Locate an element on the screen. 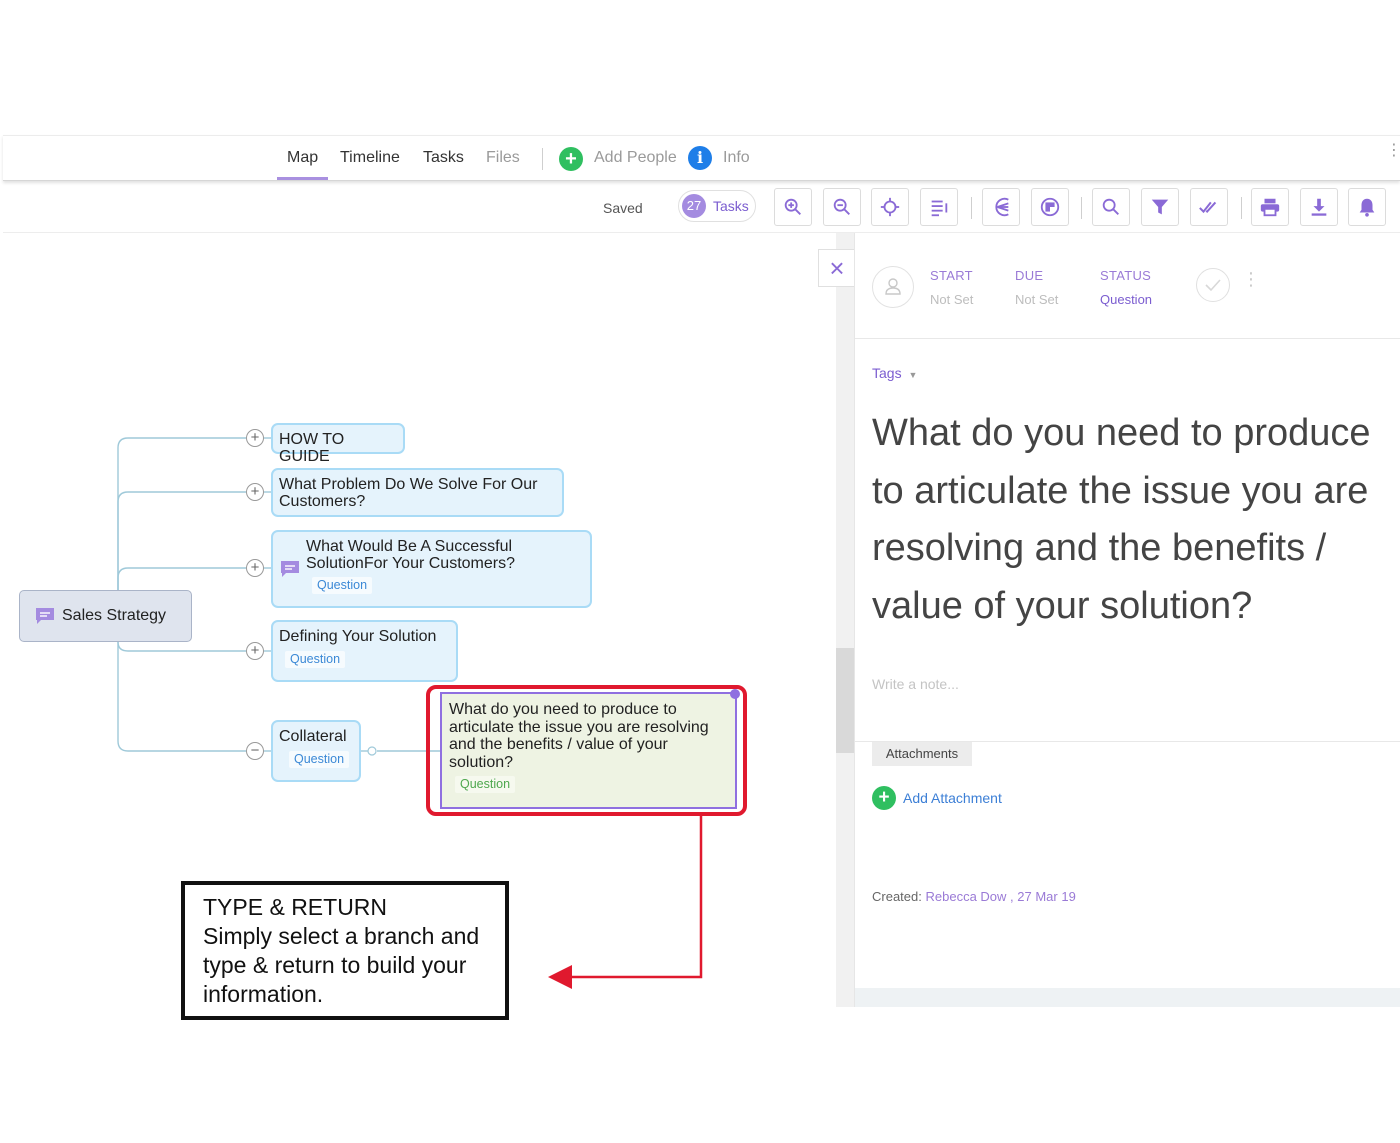  mark-complete-button is located at coordinates (1209, 207).